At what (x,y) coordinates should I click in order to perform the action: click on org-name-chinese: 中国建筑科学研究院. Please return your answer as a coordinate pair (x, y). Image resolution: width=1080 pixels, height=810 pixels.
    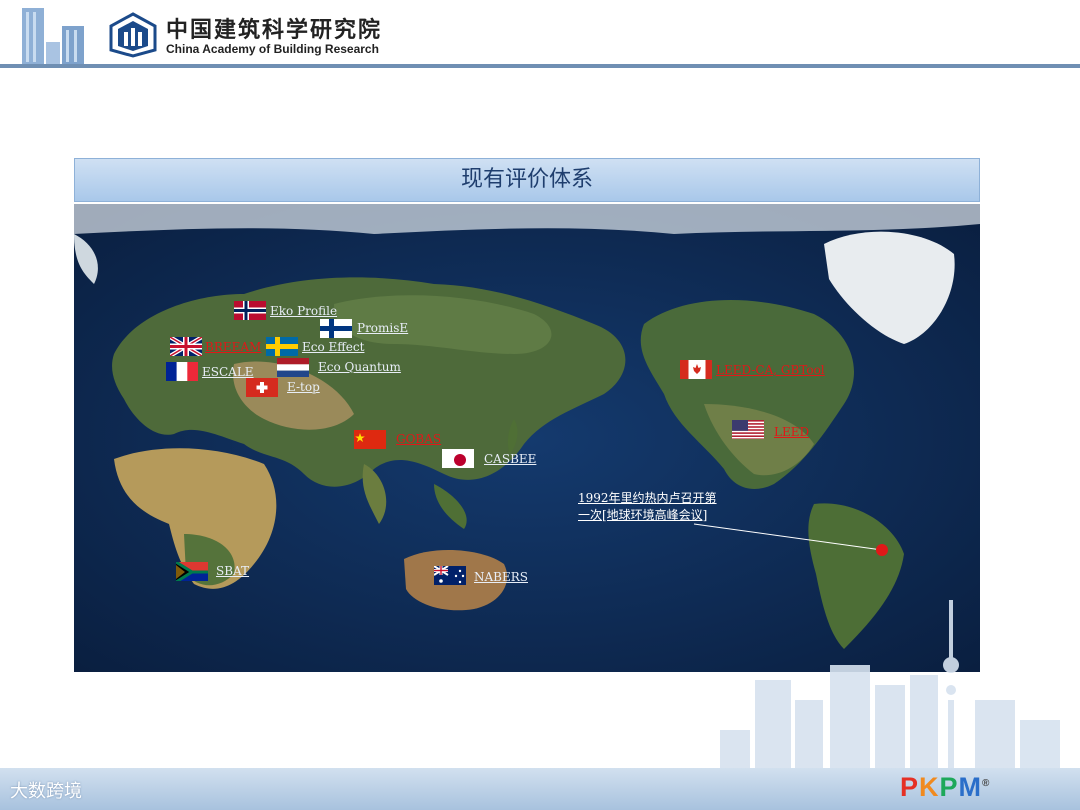
    Looking at the image, I should click on (274, 30).